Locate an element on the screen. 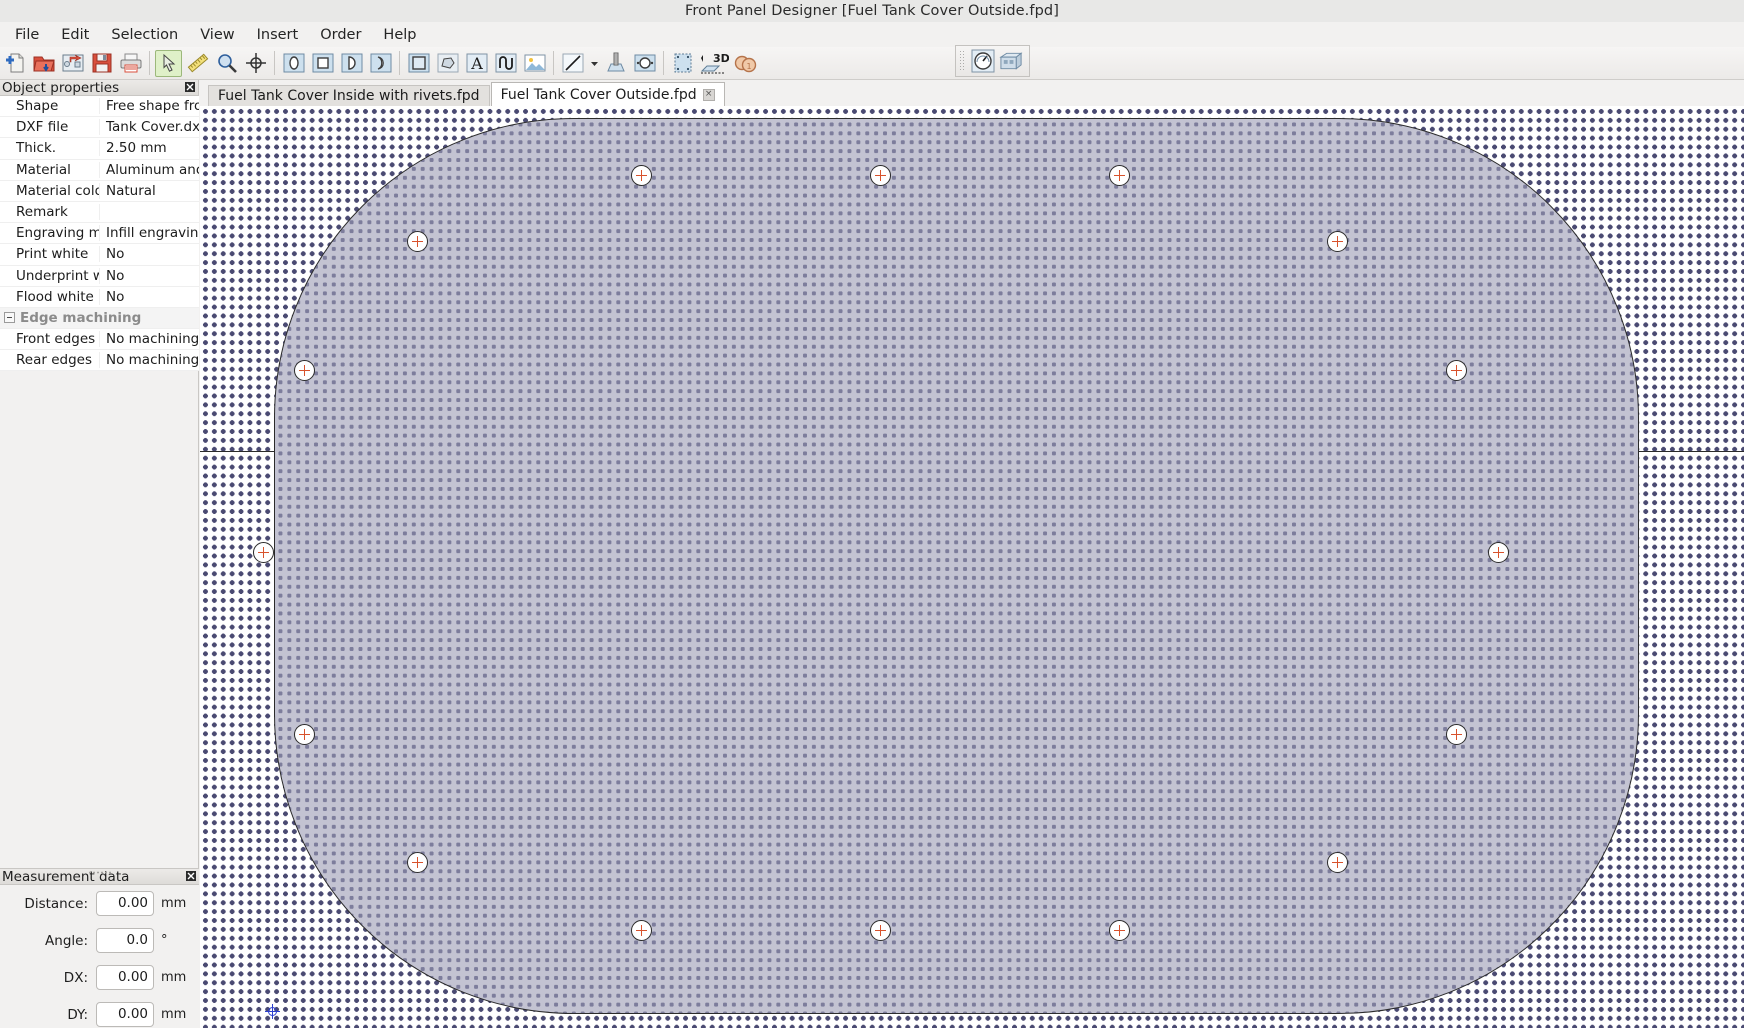 The width and height of the screenshot is (1744, 1028). secondary-toolbar is located at coordinates (992, 61).